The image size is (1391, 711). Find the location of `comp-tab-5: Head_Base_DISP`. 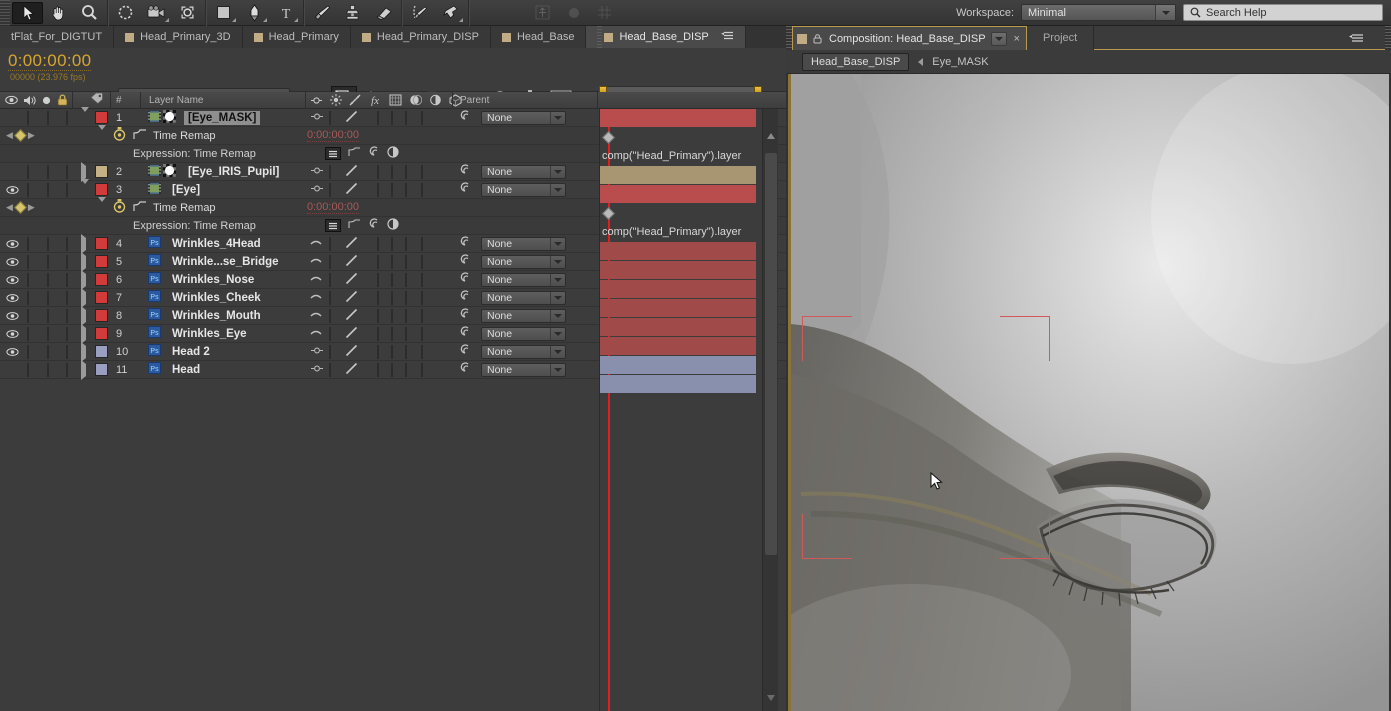

comp-tab-5: Head_Base_DISP is located at coordinates (666, 37).